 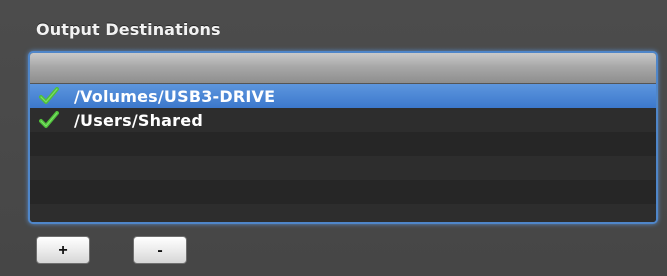 I want to click on add-destination-button: +, so click(x=63, y=250).